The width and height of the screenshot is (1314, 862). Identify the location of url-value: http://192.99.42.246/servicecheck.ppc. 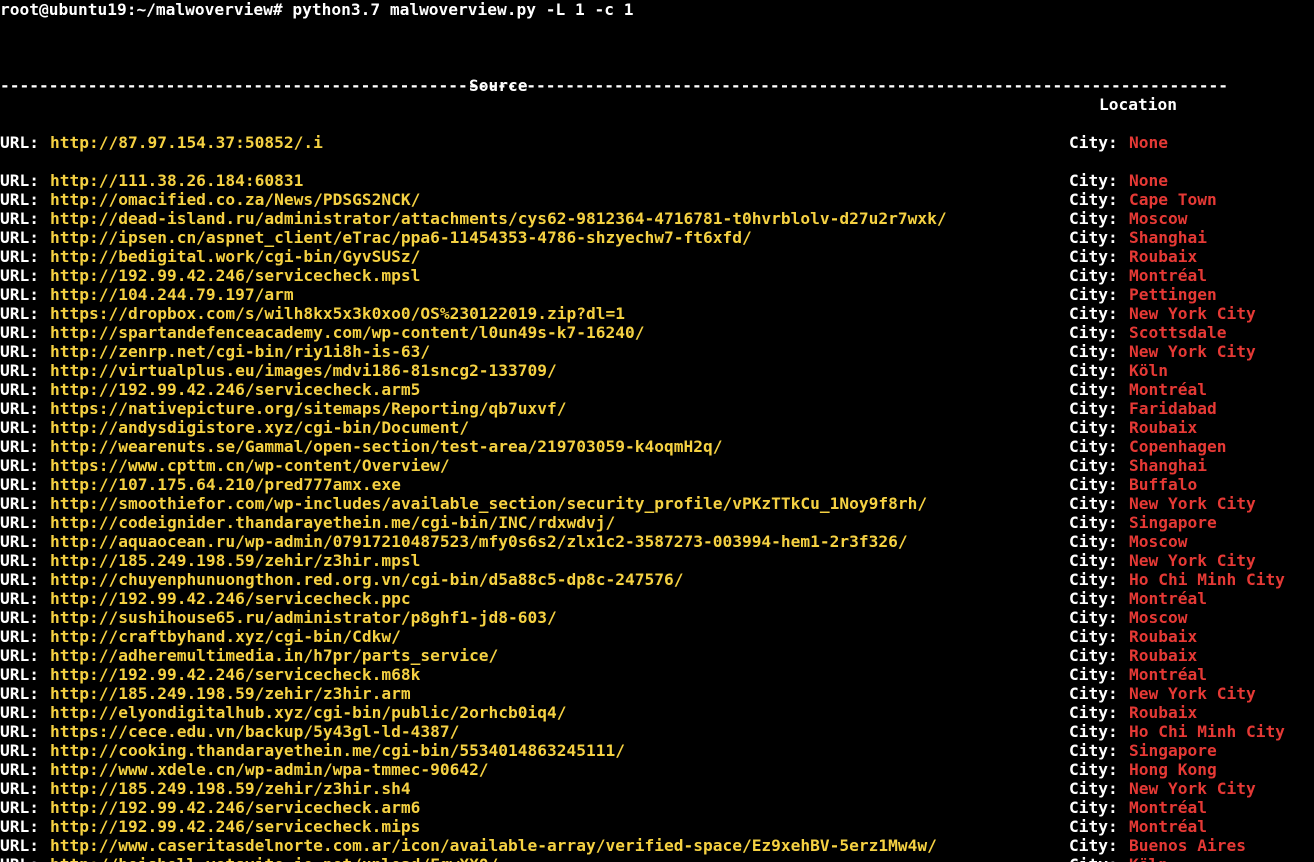
(230, 598).